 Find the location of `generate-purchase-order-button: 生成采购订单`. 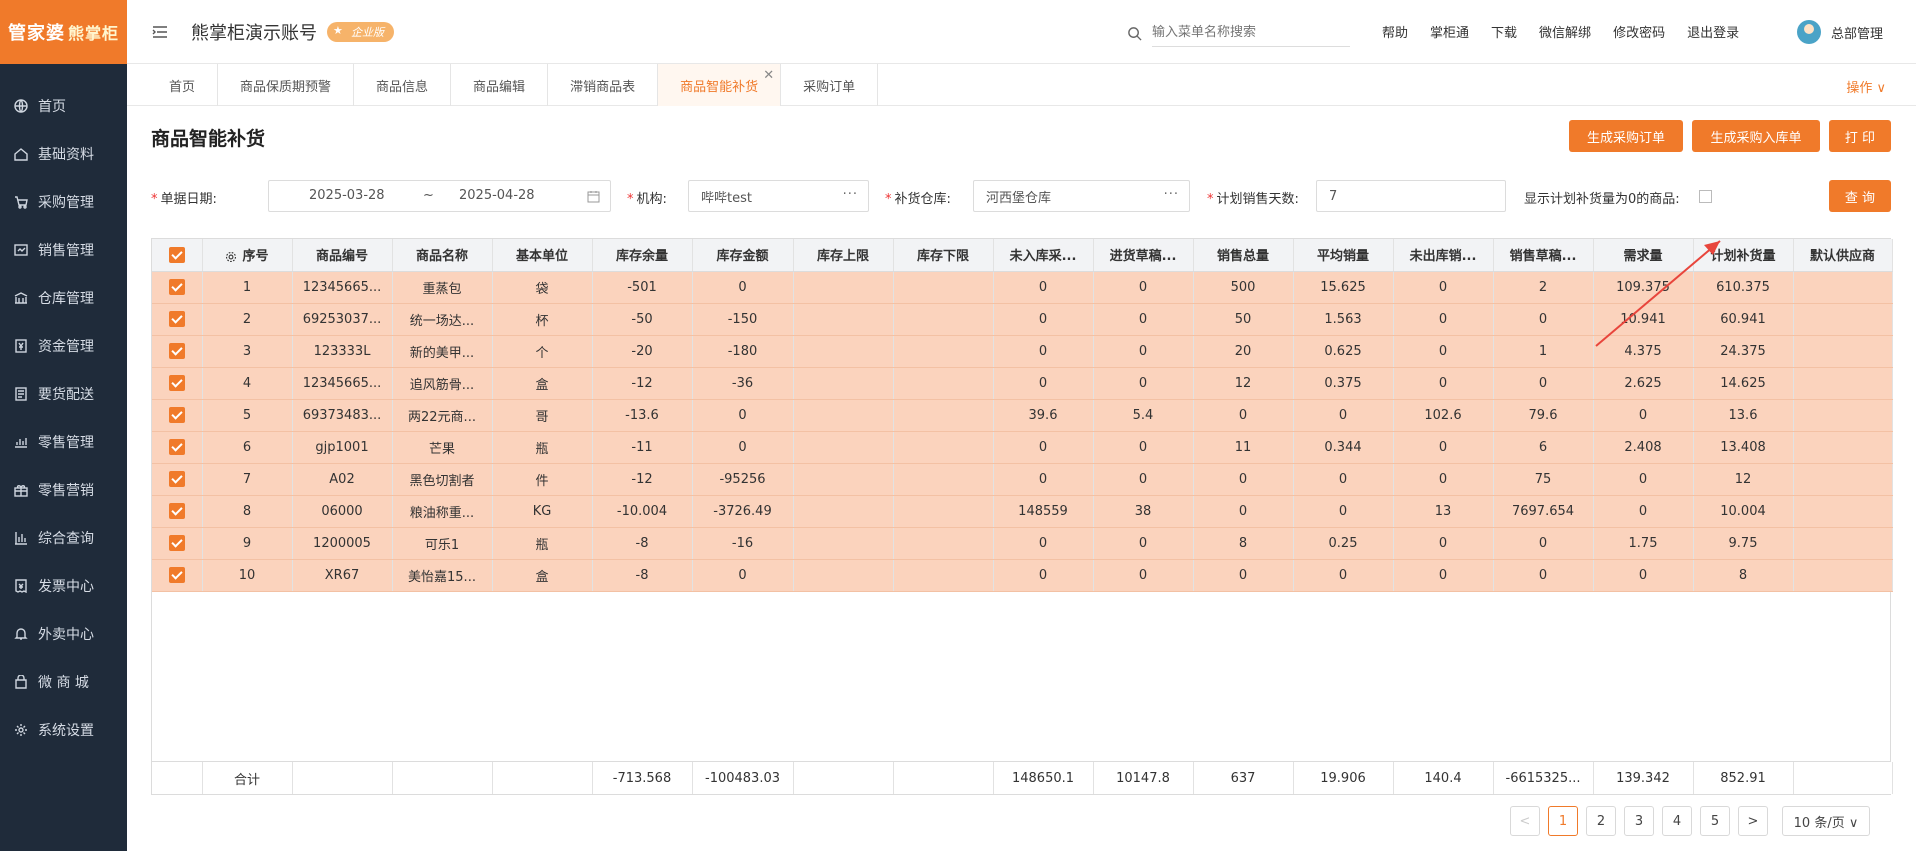

generate-purchase-order-button: 生成采购订单 is located at coordinates (1626, 136).